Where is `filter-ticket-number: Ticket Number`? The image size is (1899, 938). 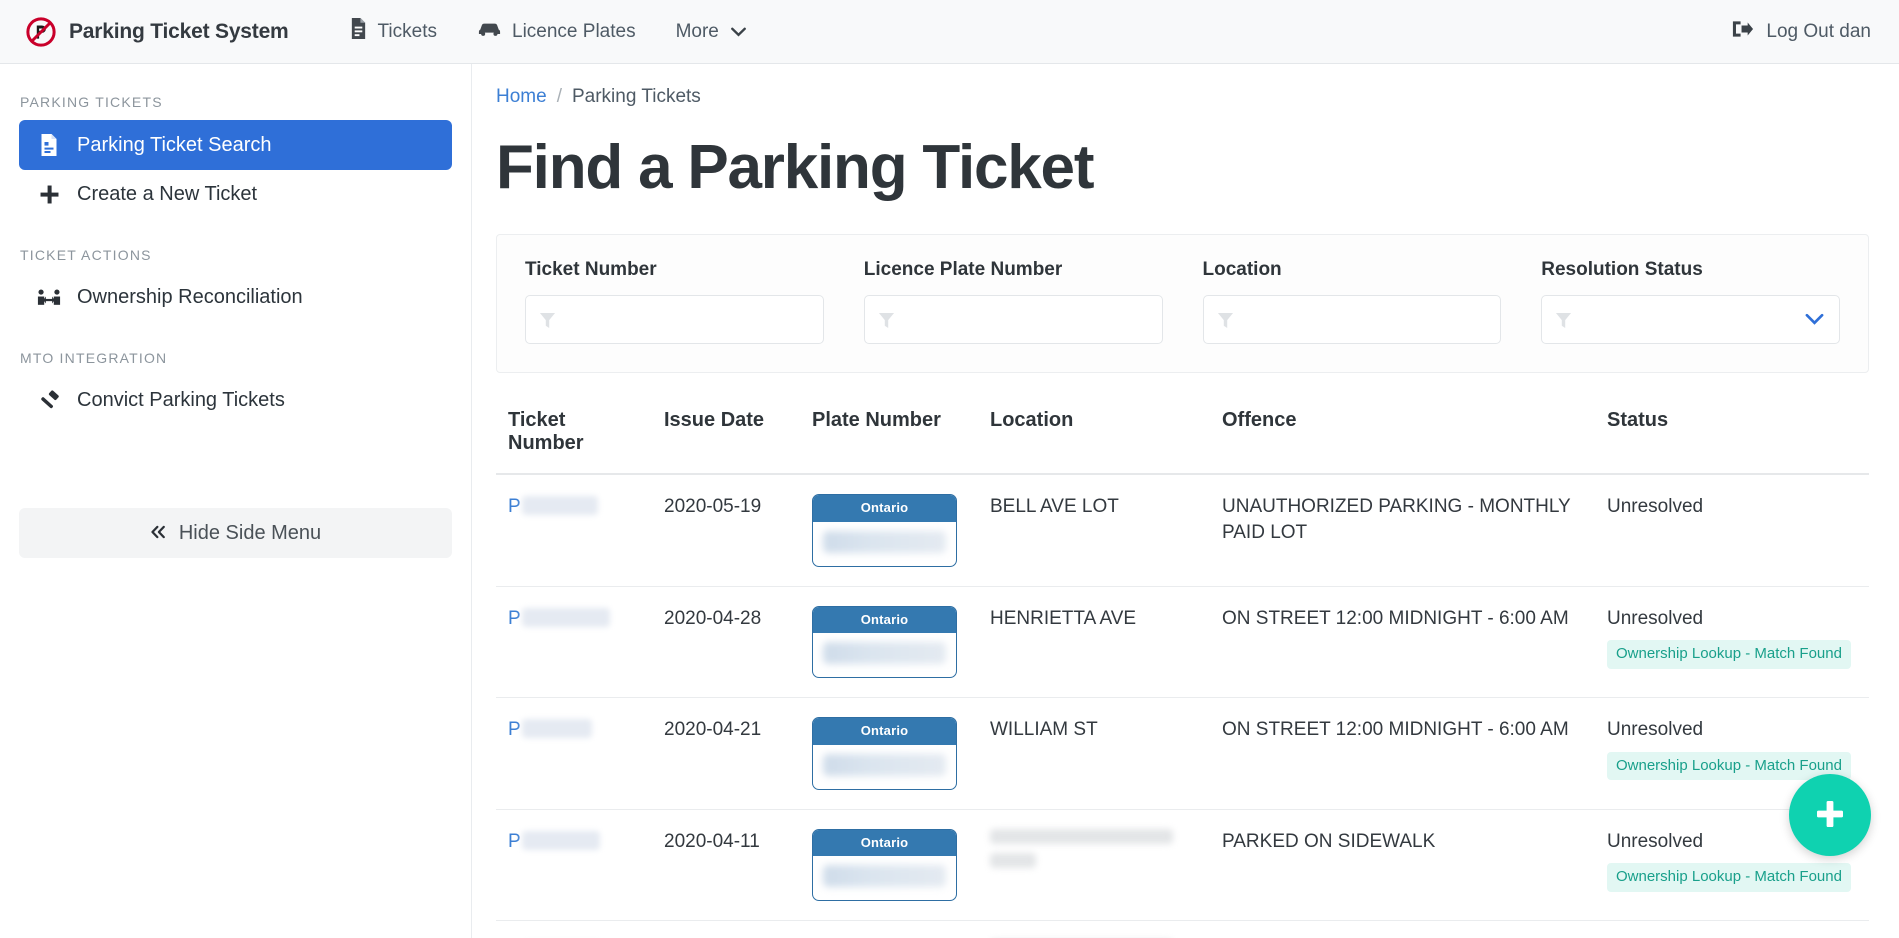
filter-ticket-number: Ticket Number is located at coordinates (674, 302).